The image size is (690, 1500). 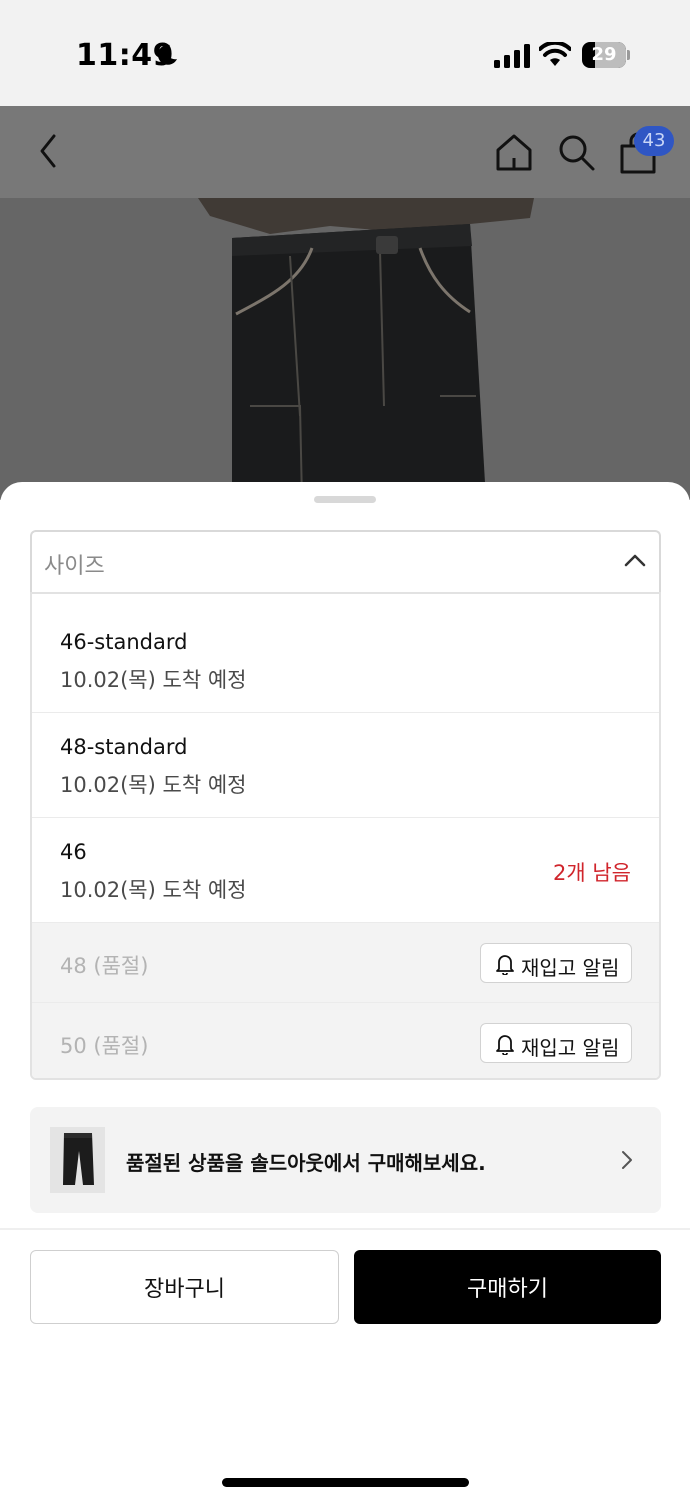 I want to click on size-option-46: 46 10.02(목) 도착 예정 2개 남음, so click(x=345, y=869).